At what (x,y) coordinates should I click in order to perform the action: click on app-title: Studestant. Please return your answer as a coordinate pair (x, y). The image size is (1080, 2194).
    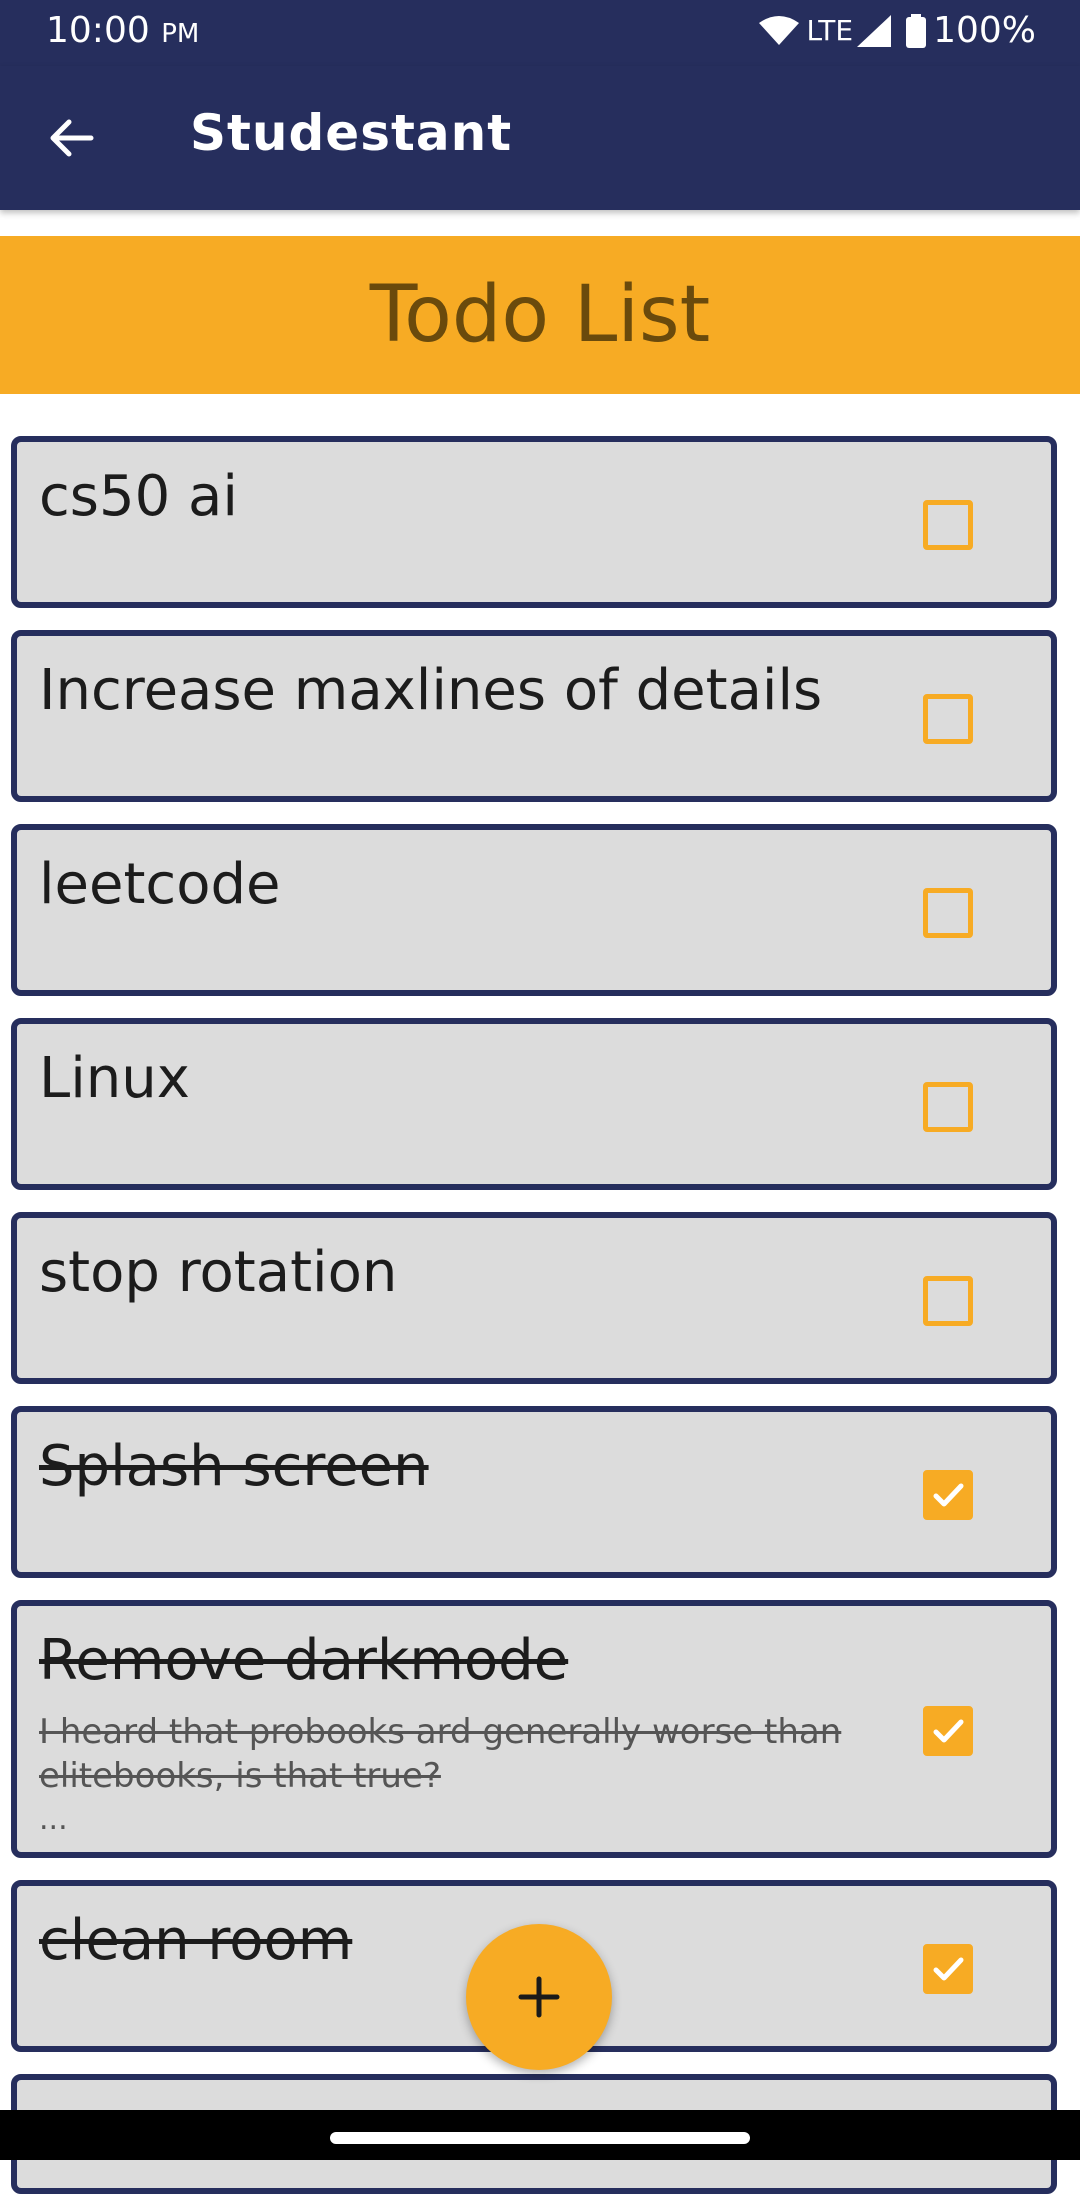
    Looking at the image, I should click on (351, 133).